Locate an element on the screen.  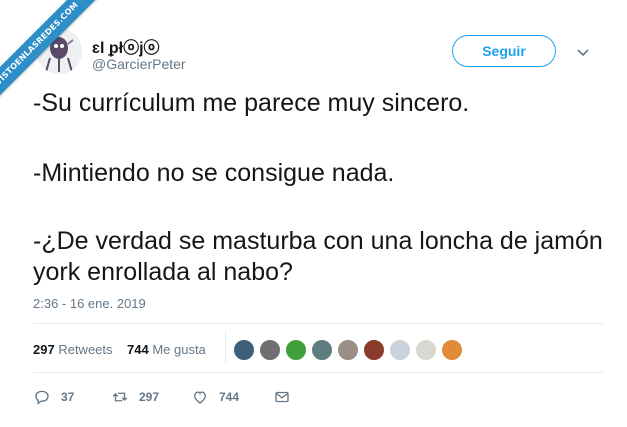
user-handle: @GarcierPeter is located at coordinates (139, 64).